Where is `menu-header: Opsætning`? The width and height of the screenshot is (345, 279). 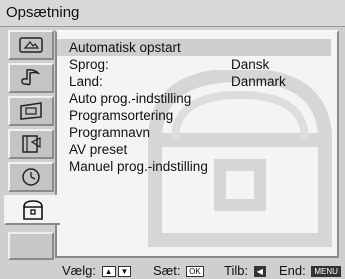
menu-header: Opsætning is located at coordinates (172, 13).